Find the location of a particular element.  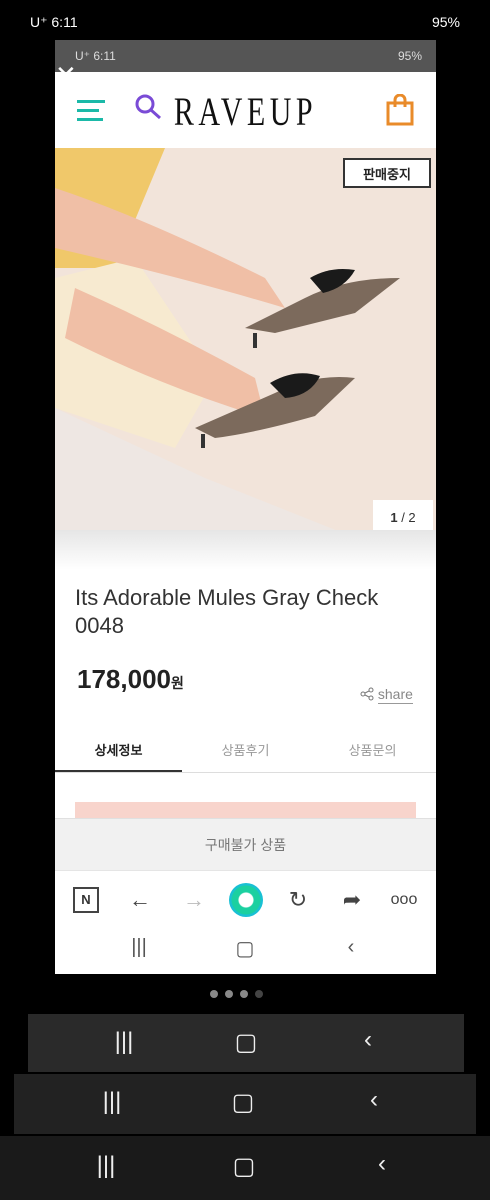

browser-toolbar: N ← → ↻ ➦ ooo is located at coordinates (245, 899).